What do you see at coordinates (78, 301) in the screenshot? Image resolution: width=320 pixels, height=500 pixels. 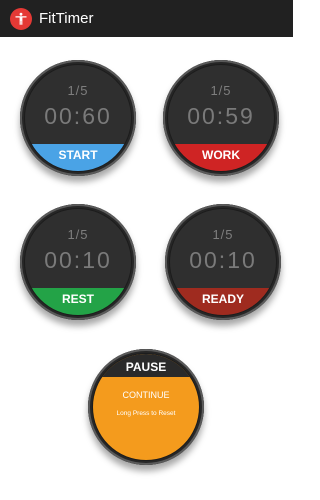 I see `rest-button: REST` at bounding box center [78, 301].